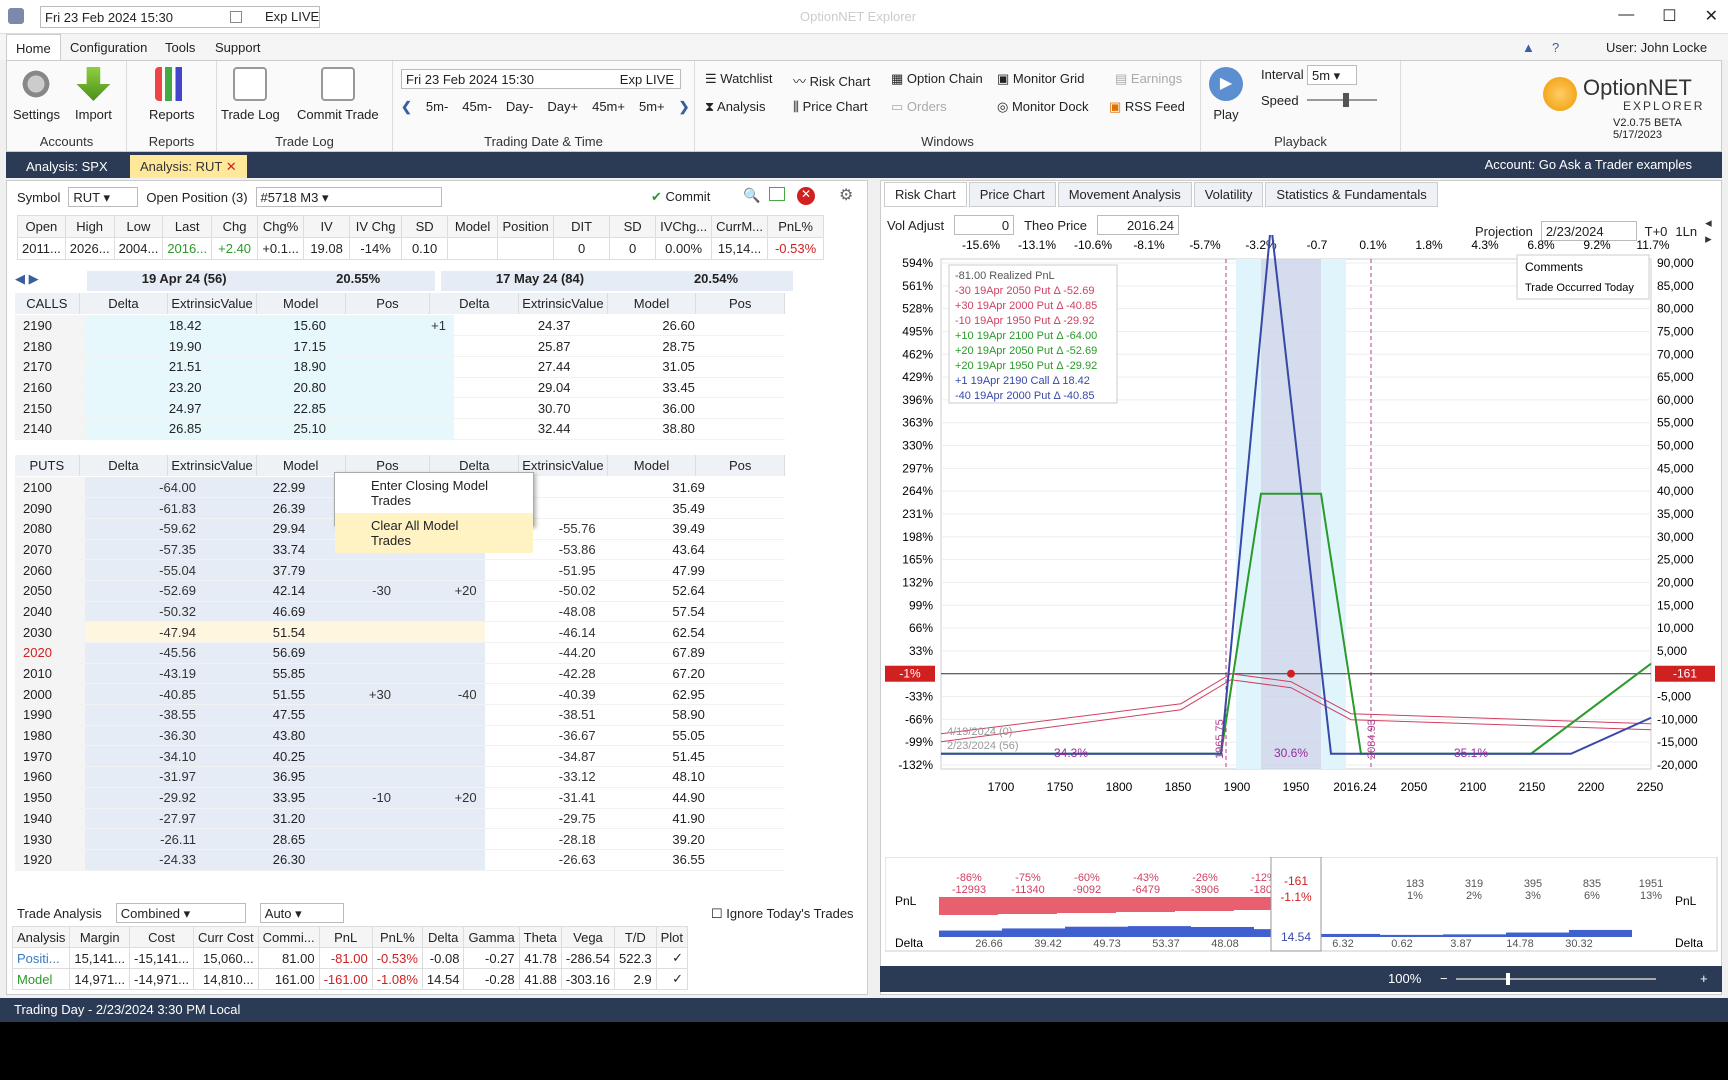 The width and height of the screenshot is (1728, 1080). Describe the element at coordinates (145, 674) in the screenshot. I see `chain-cell: -43.19` at that location.